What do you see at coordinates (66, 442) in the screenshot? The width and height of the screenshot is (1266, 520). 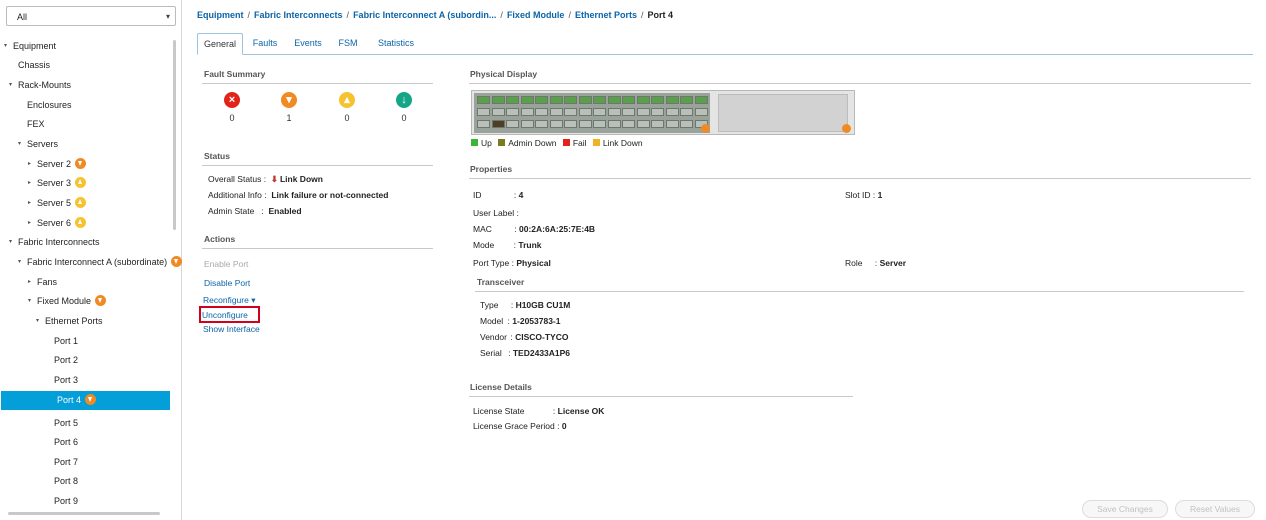 I see `tree-item-port-6: Port 6` at bounding box center [66, 442].